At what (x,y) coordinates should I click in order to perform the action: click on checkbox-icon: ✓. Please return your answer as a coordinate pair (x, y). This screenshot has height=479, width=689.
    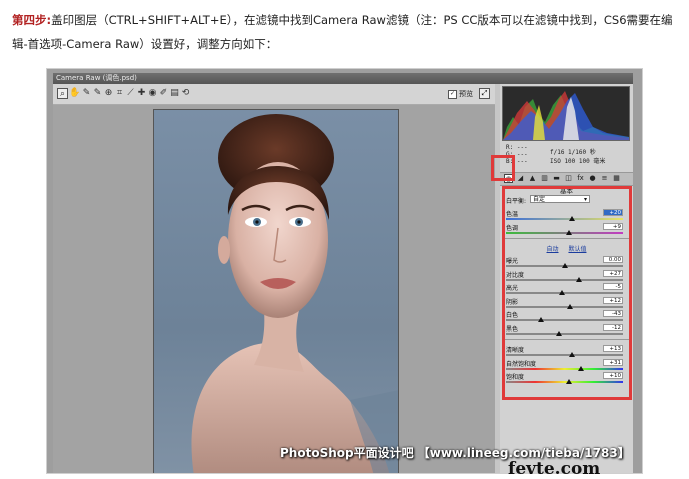
    Looking at the image, I should click on (452, 94).